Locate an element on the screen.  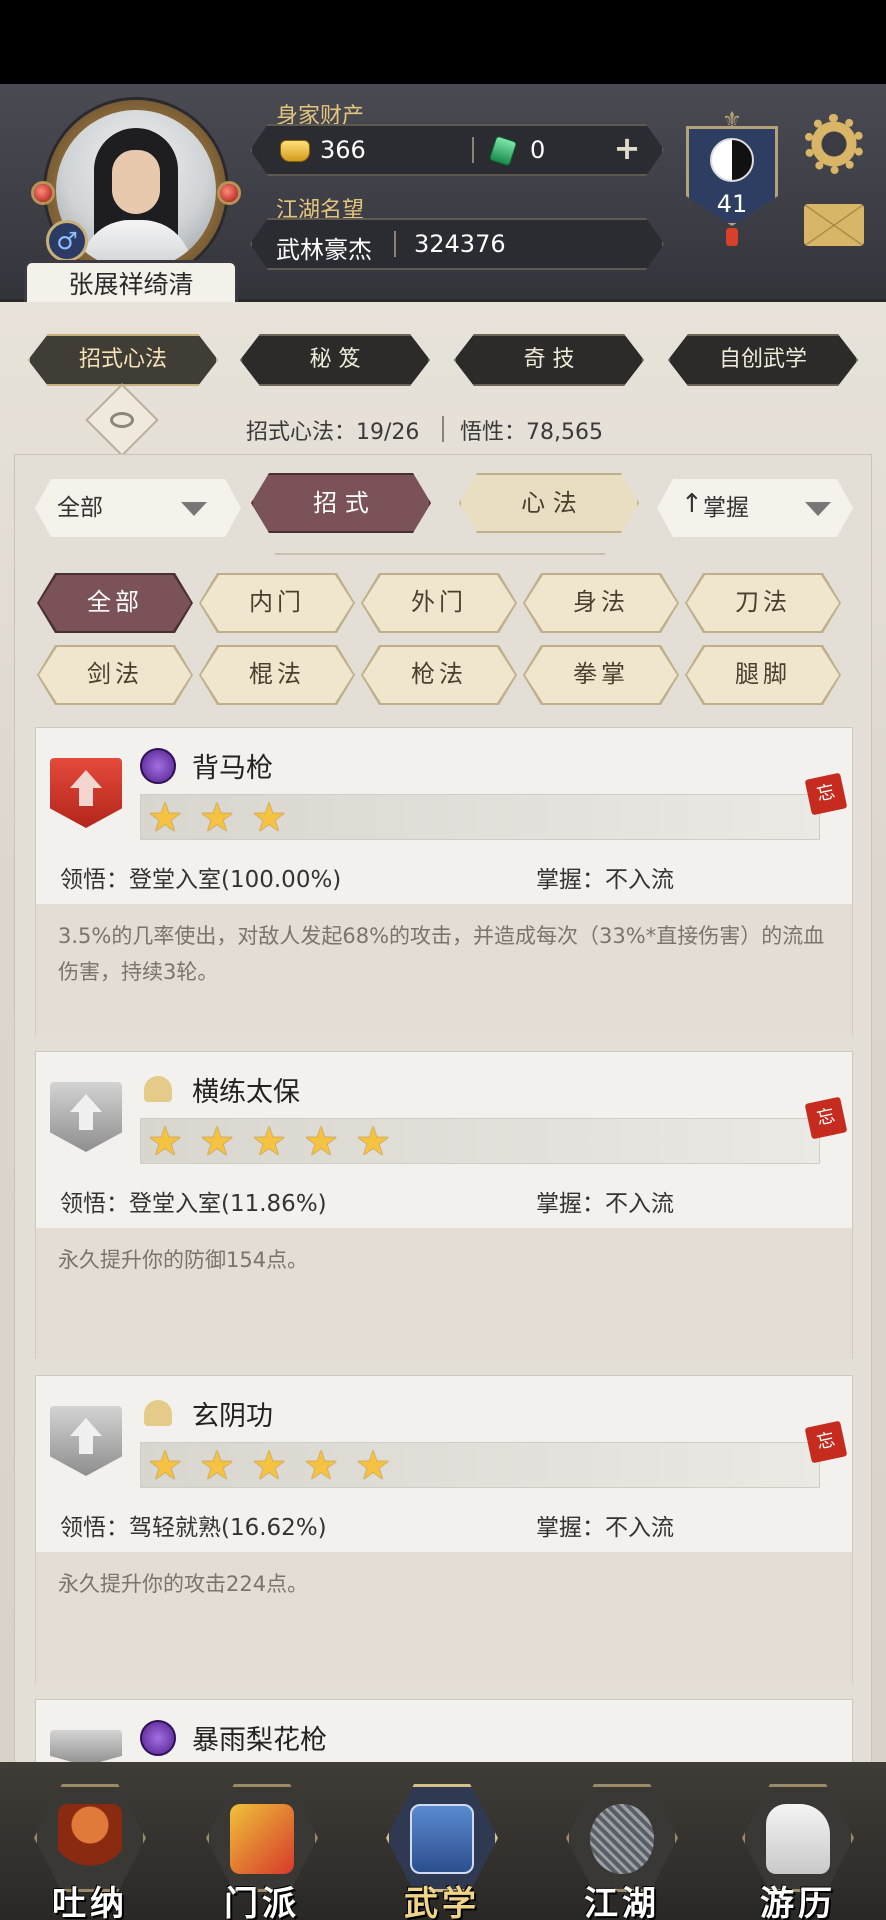
nav-travel: 游历 is located at coordinates (798, 1852).